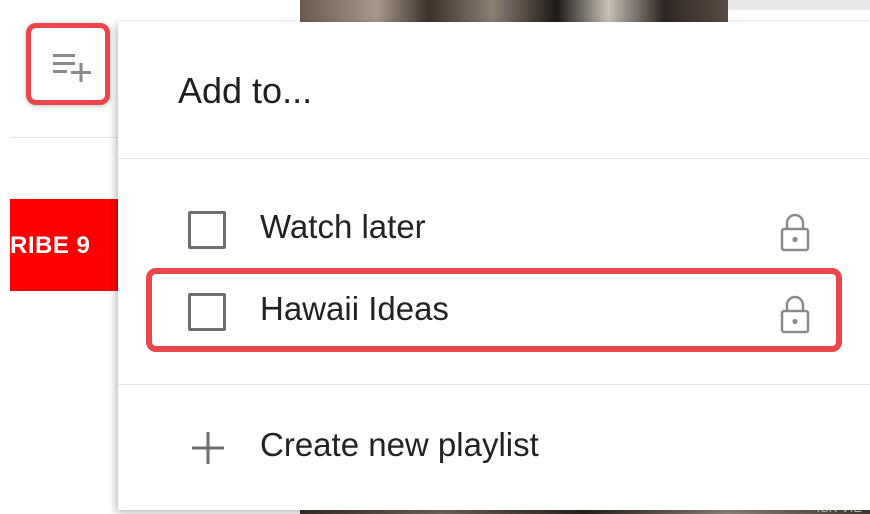 The width and height of the screenshot is (870, 514). I want to click on create-new-playlist-label: Create new playlist, so click(399, 444).